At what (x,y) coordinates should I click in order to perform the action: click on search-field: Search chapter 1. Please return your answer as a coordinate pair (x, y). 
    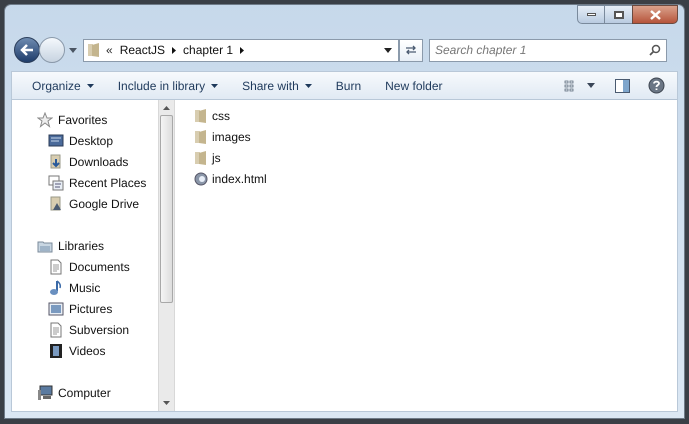
    Looking at the image, I should click on (548, 50).